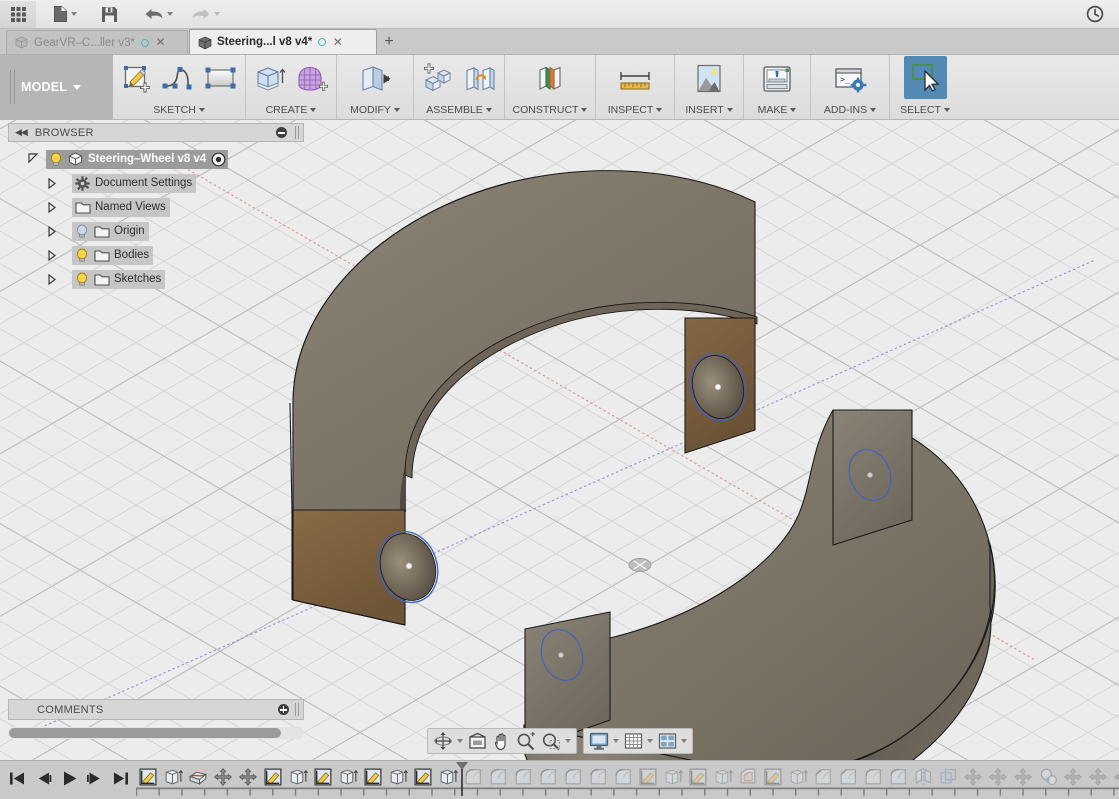 The image size is (1119, 799). What do you see at coordinates (635, 79) in the screenshot?
I see `measure-button` at bounding box center [635, 79].